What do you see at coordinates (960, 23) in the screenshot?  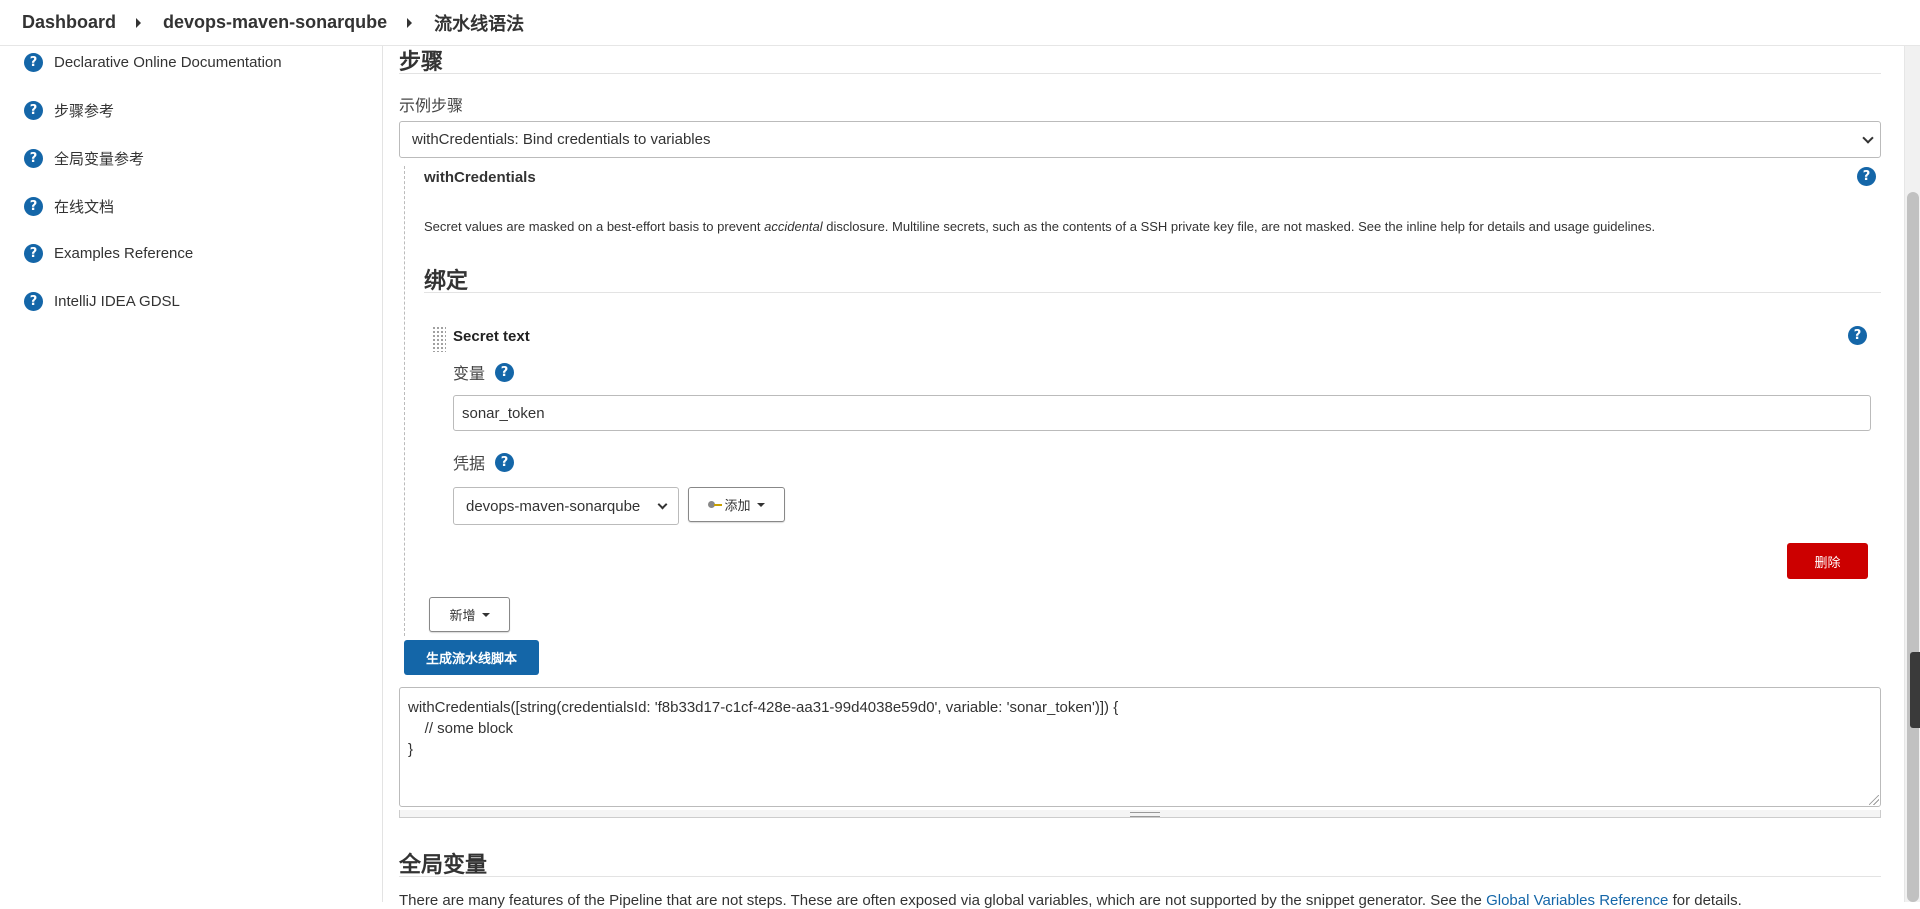 I see `breadcrumb: Dashboard devops-maven-sonarqube 流水线语法` at bounding box center [960, 23].